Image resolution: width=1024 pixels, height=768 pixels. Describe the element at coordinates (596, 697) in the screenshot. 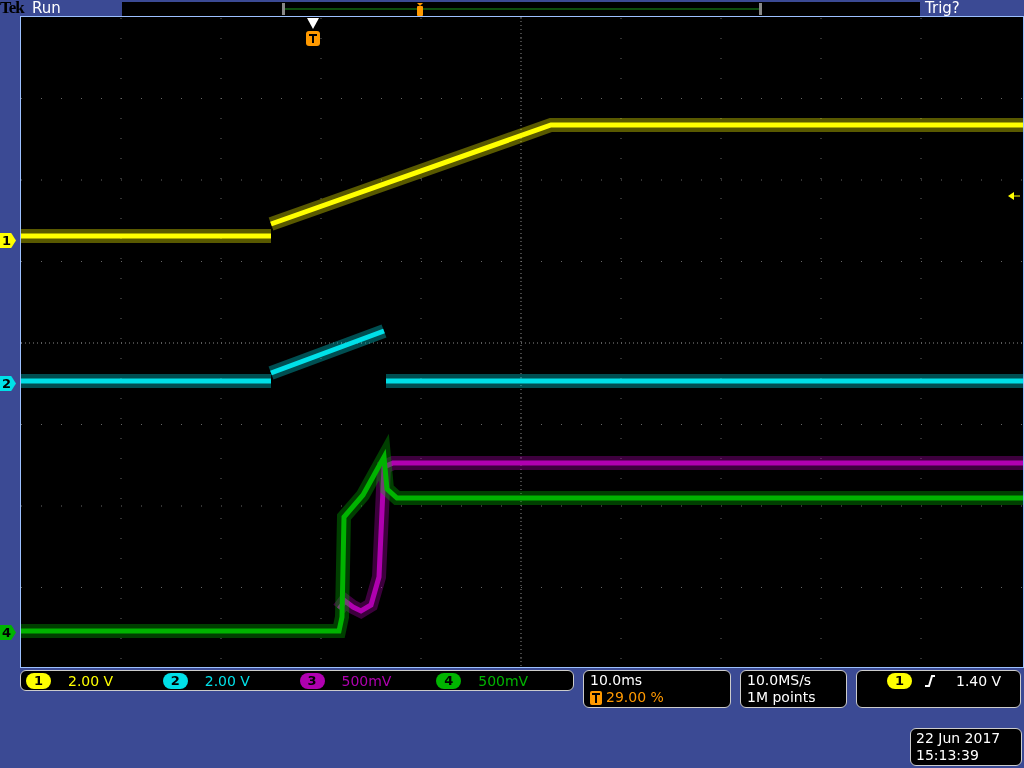

I see `trigger-position-icon` at that location.